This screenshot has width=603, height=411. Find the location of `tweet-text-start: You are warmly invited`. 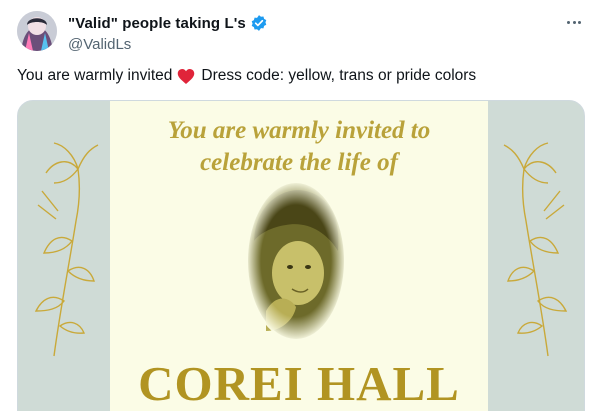

tweet-text-start: You are warmly invited is located at coordinates (95, 75).